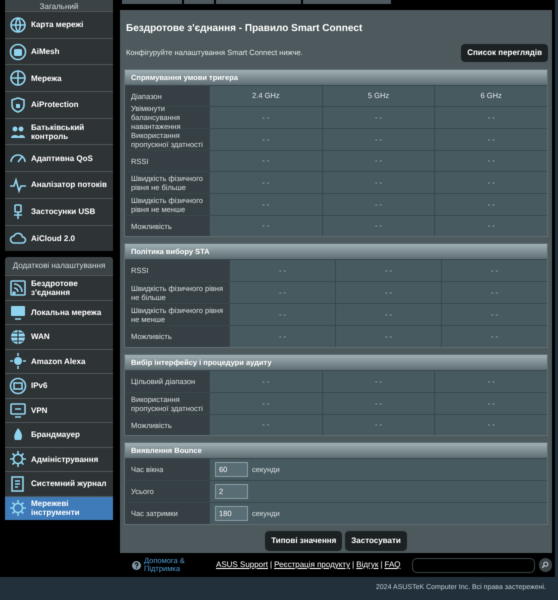 This screenshot has height=600, width=558. I want to click on sidebar-label: AiMesh, so click(45, 51).